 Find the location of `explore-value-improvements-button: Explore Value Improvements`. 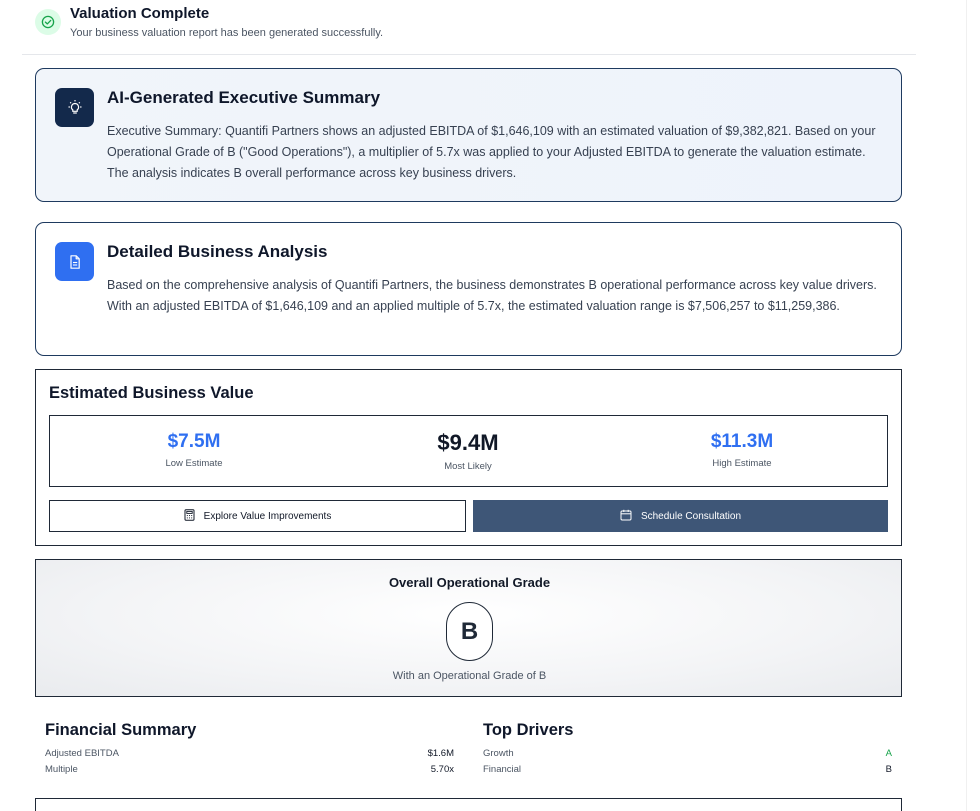

explore-value-improvements-button: Explore Value Improvements is located at coordinates (257, 516).